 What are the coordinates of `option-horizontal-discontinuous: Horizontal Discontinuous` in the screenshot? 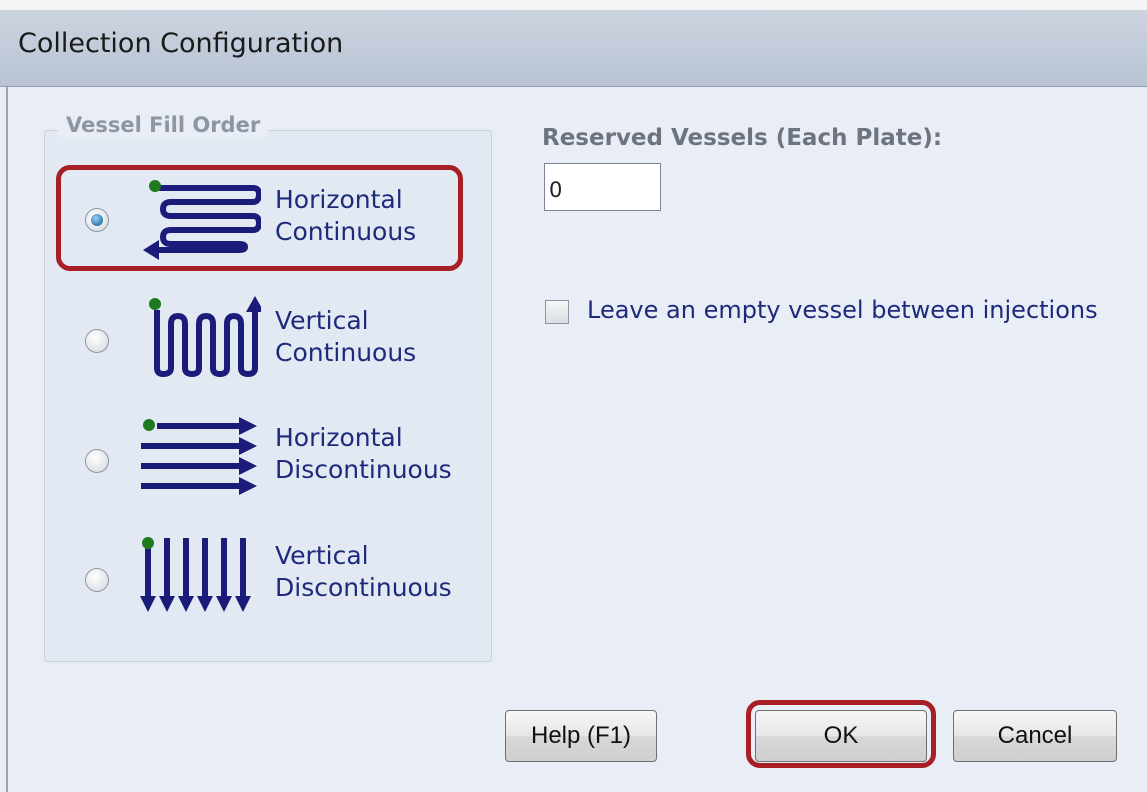 It's located at (260, 460).